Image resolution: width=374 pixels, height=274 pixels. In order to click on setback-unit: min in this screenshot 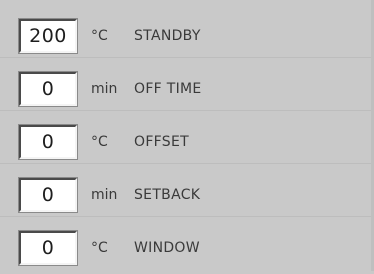, I will do `click(104, 195)`.